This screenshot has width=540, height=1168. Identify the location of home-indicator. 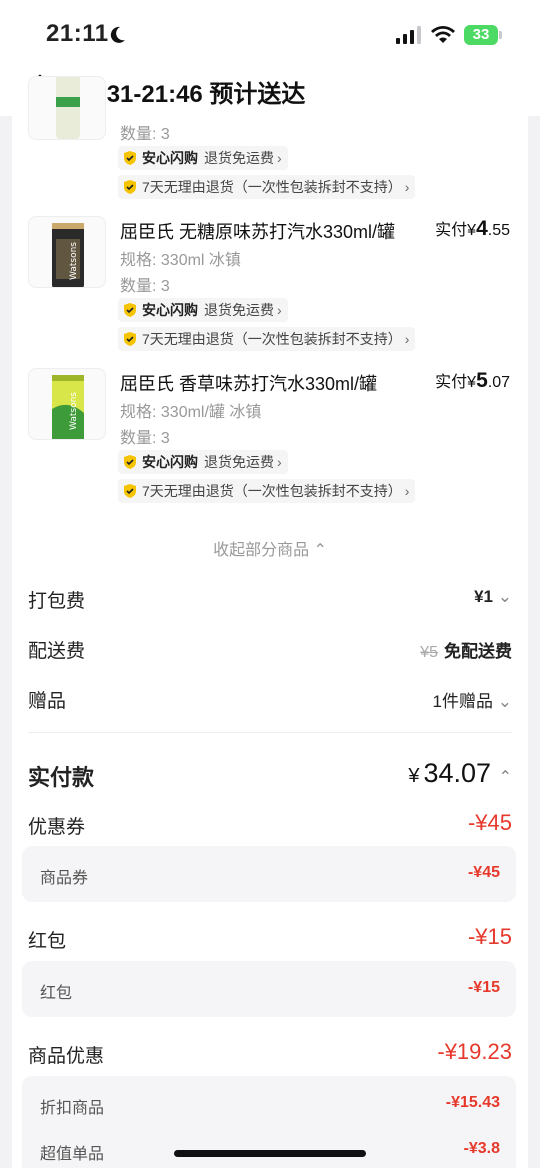
(270, 1153).